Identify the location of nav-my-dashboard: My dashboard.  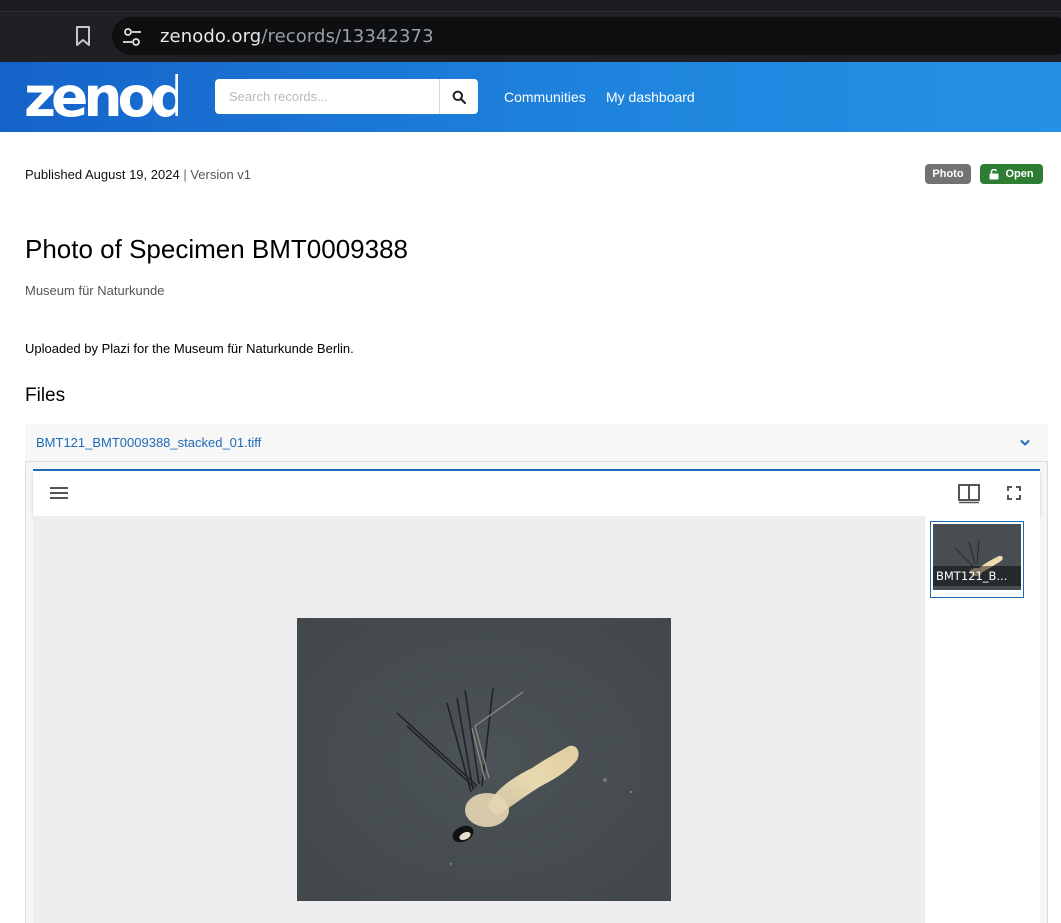
(650, 97).